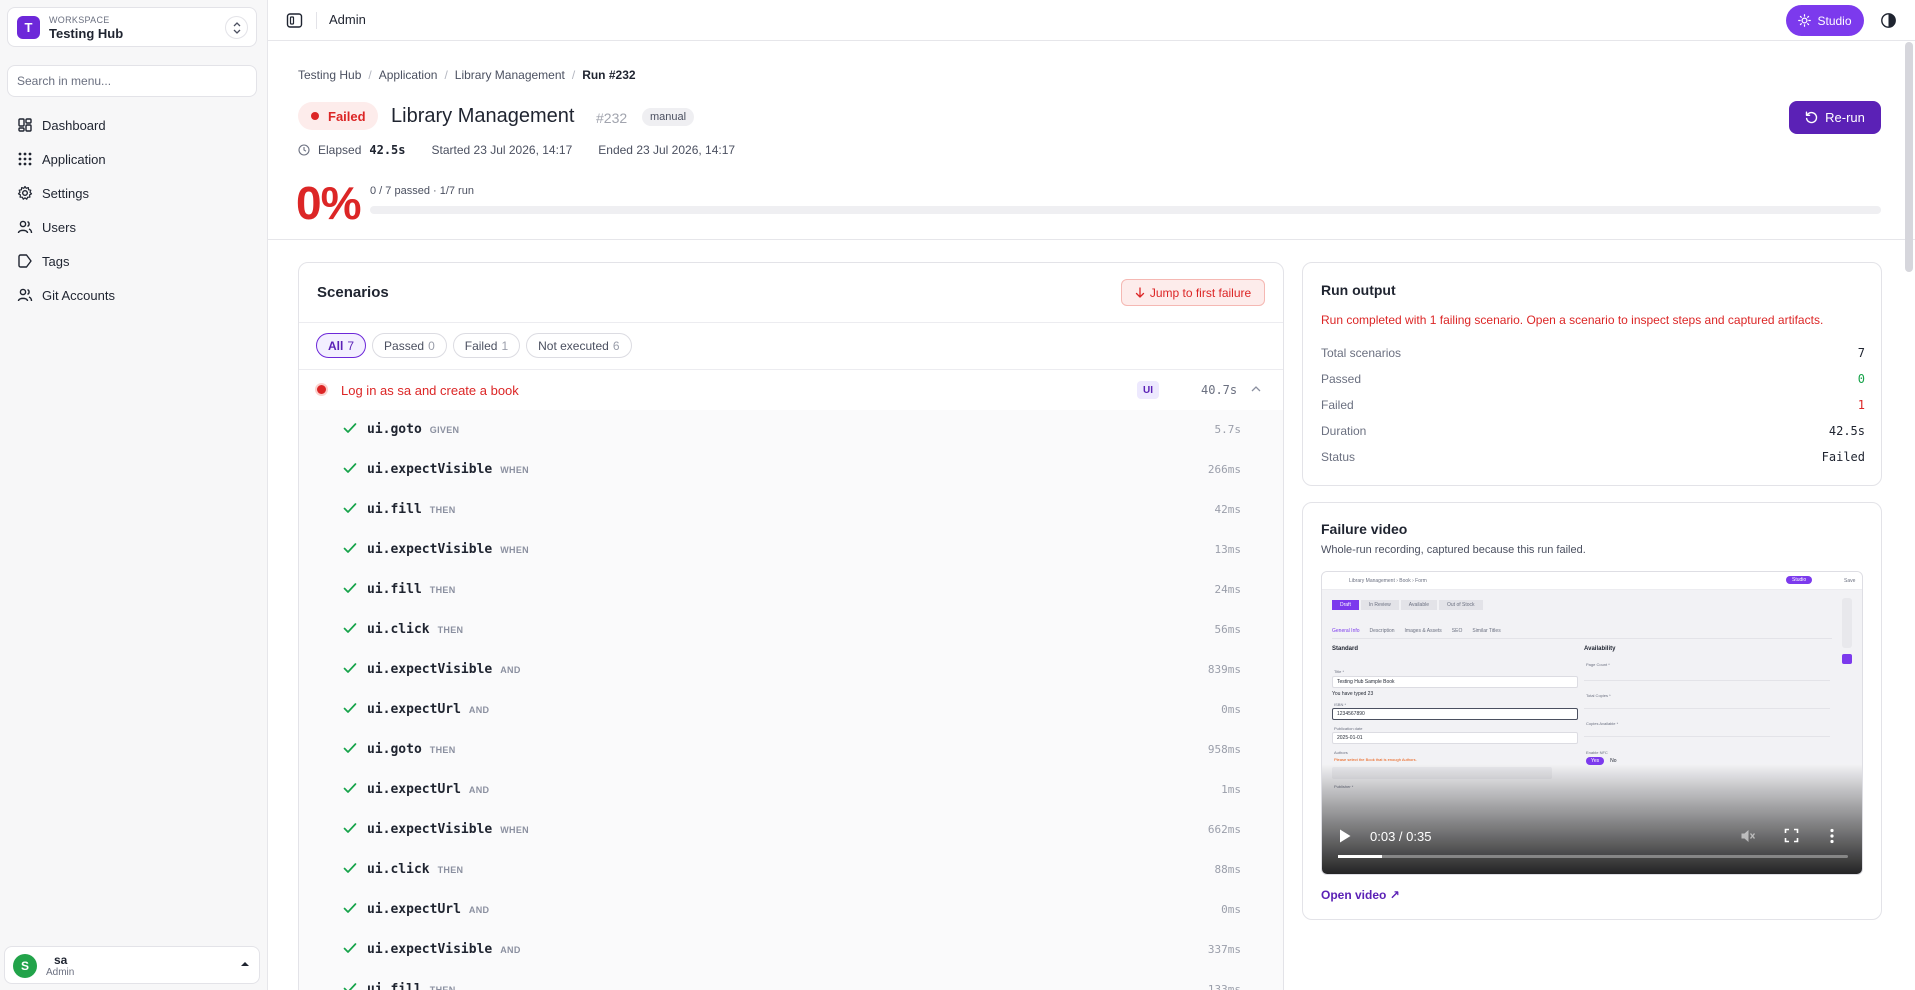  Describe the element at coordinates (1231, 789) in the screenshot. I see `step-duration: 1ms` at that location.